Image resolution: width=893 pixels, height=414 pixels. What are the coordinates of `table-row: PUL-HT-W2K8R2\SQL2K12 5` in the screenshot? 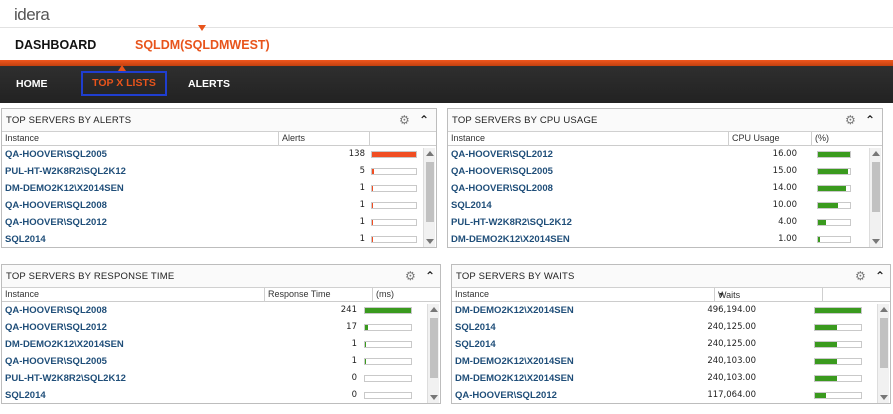 It's located at (219, 171).